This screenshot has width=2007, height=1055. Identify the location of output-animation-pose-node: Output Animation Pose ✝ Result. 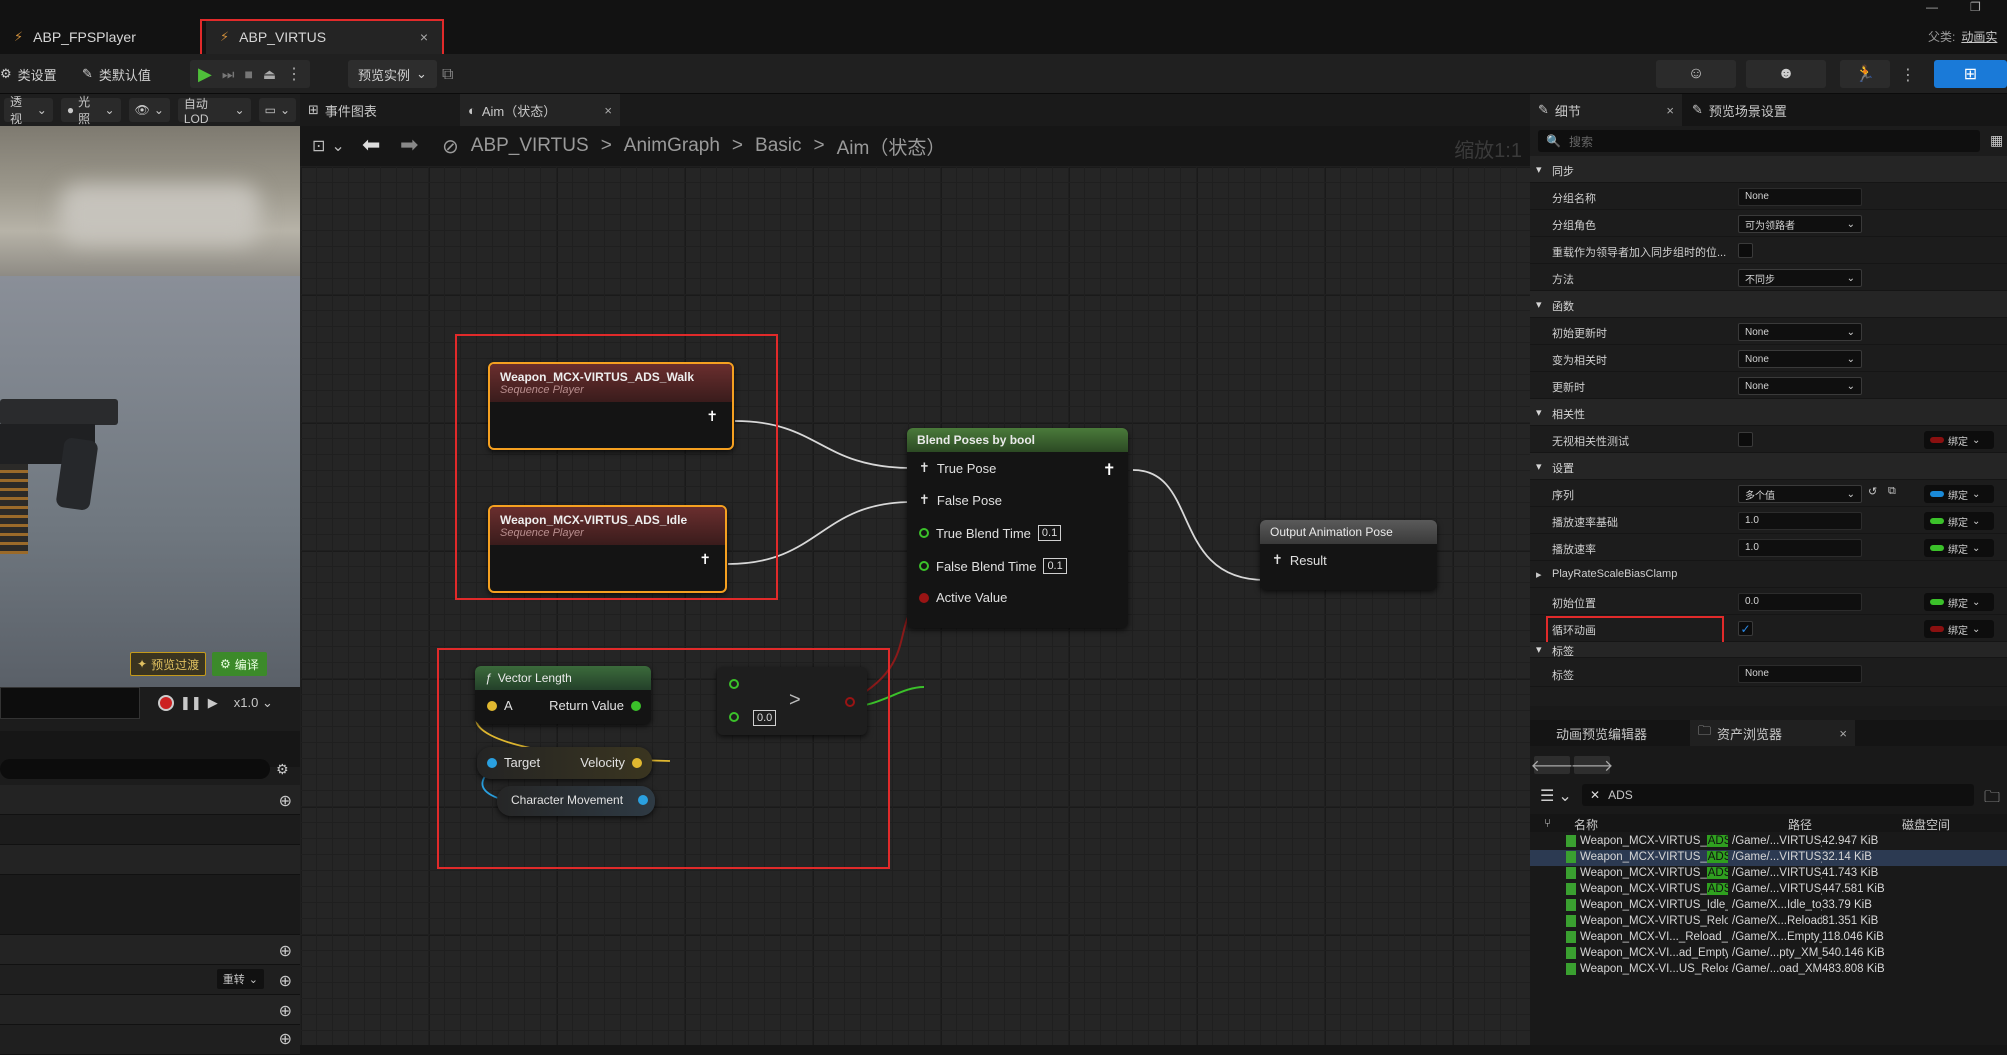
(1348, 555).